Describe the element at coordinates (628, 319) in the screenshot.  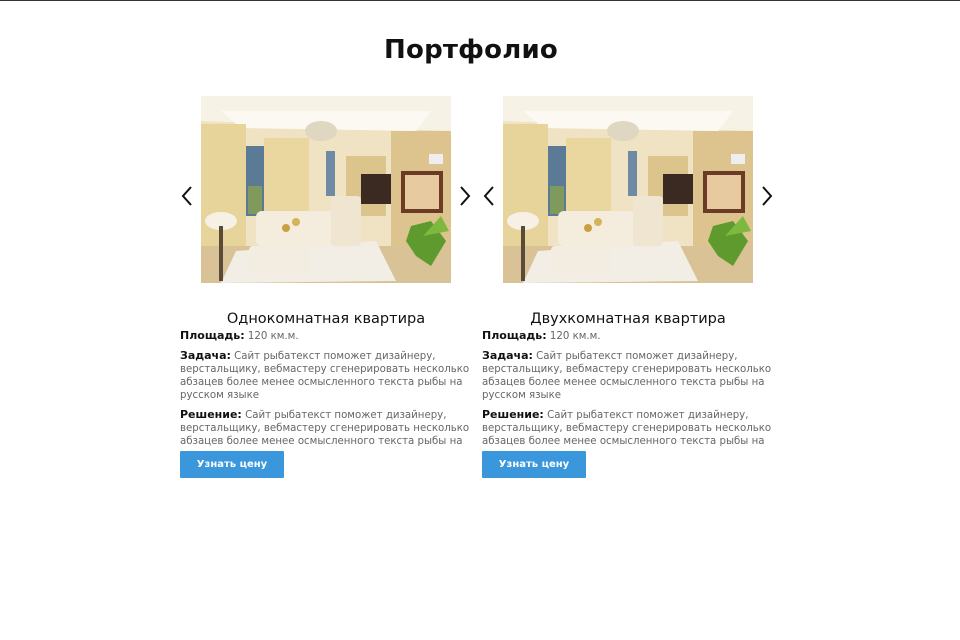
I see `card-title: Двухкомнатная квартира` at that location.